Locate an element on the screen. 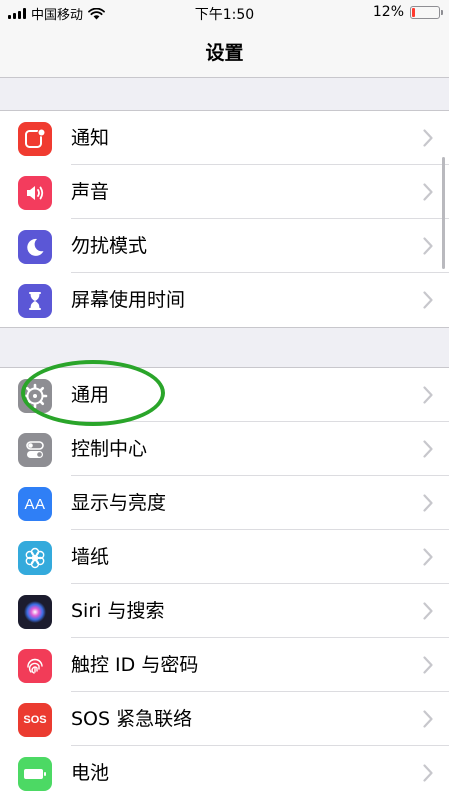  page-title: 设置 is located at coordinates (224, 53).